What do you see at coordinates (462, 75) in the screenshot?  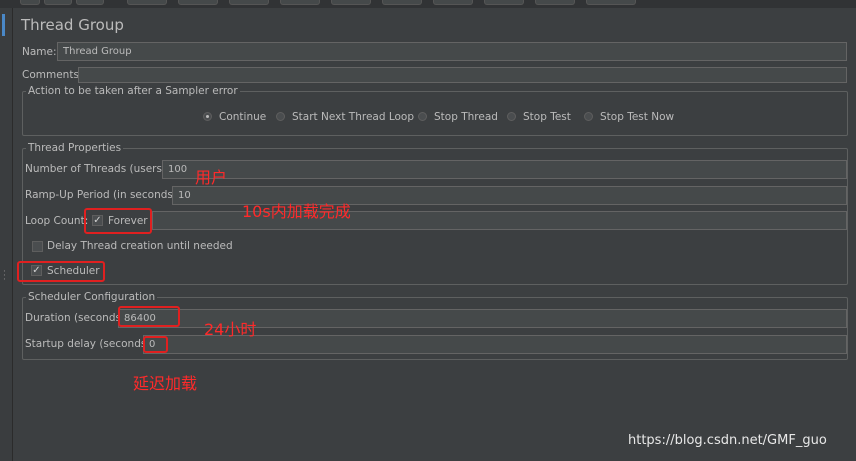 I see `comments-field` at bounding box center [462, 75].